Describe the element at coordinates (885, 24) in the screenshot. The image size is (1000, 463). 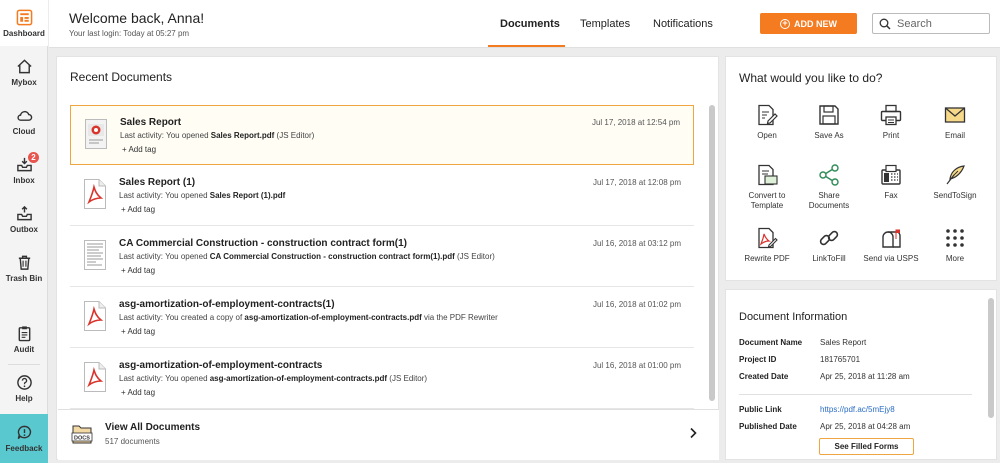
I see `search-icon` at that location.